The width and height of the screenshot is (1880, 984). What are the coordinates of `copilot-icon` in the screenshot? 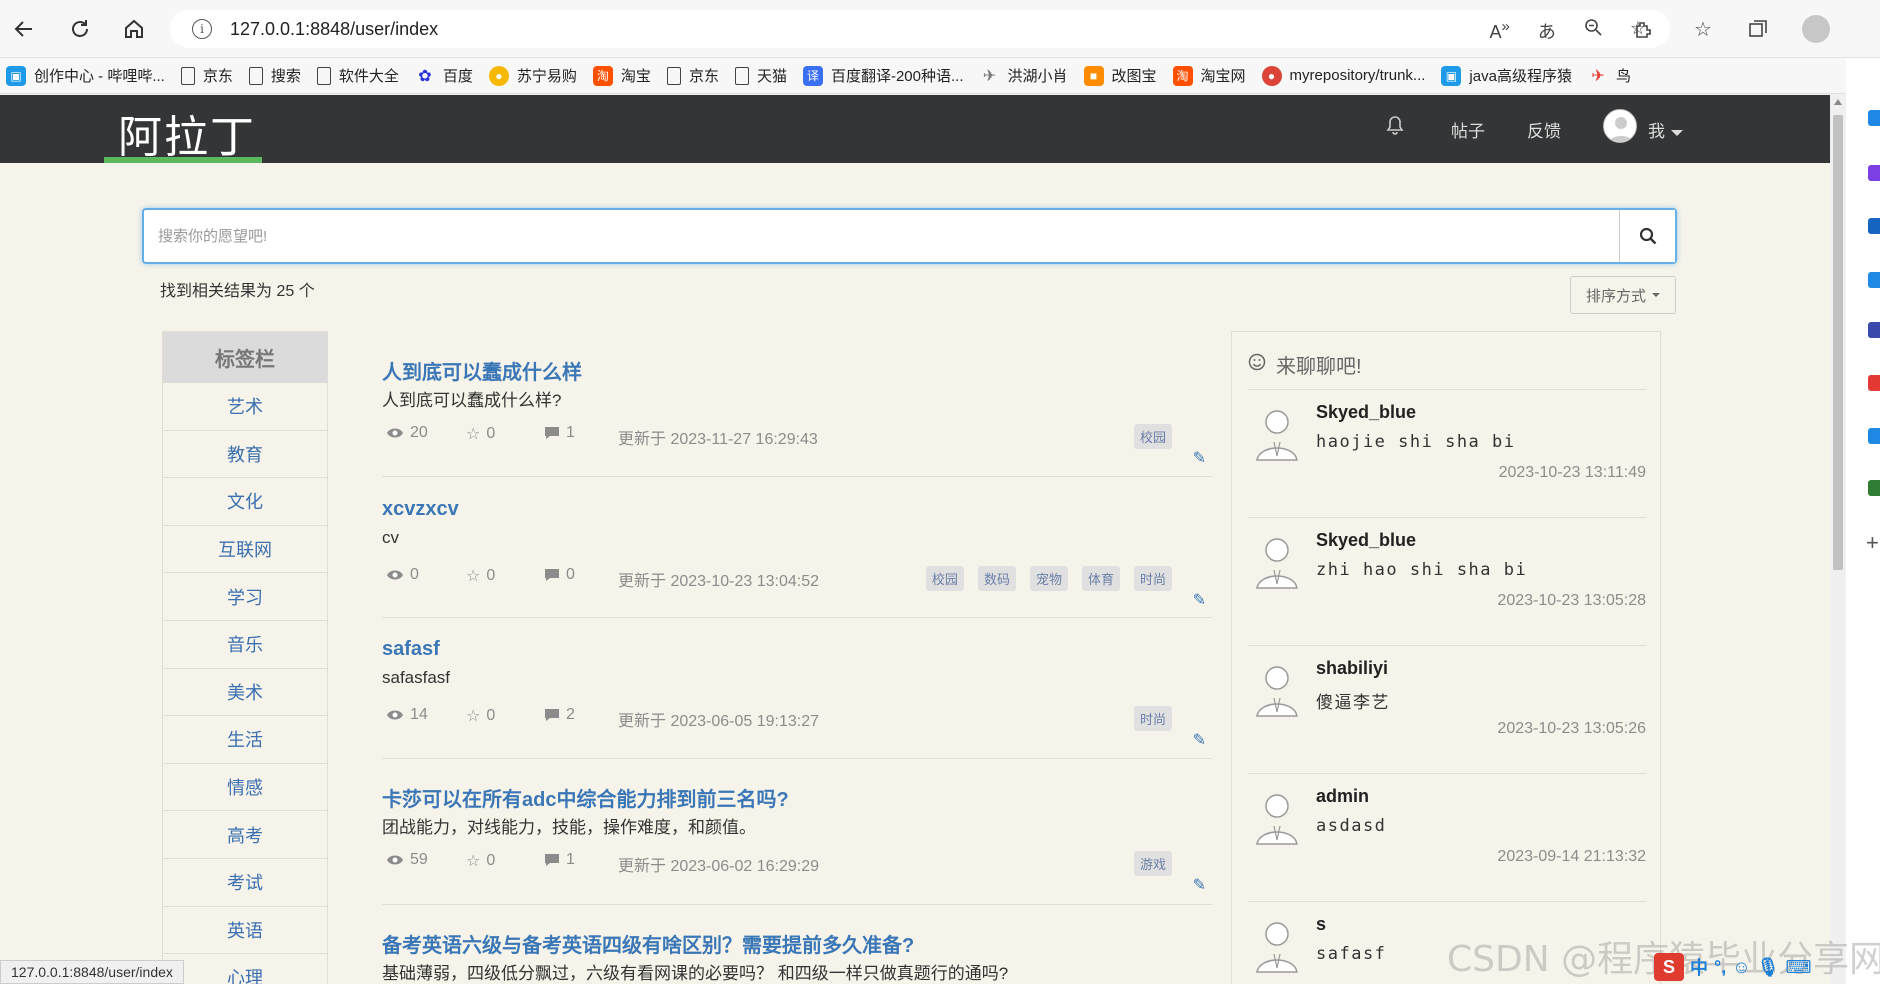 It's located at (1874, 173).